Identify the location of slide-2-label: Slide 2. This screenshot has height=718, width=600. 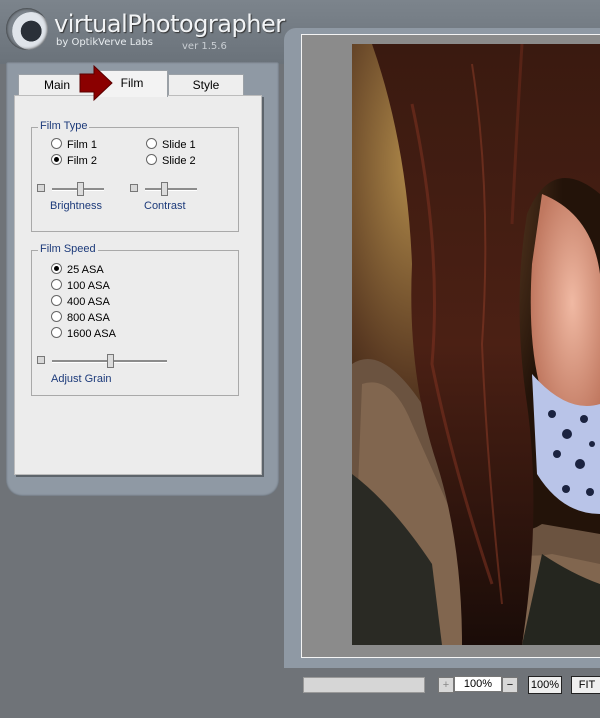
(179, 161).